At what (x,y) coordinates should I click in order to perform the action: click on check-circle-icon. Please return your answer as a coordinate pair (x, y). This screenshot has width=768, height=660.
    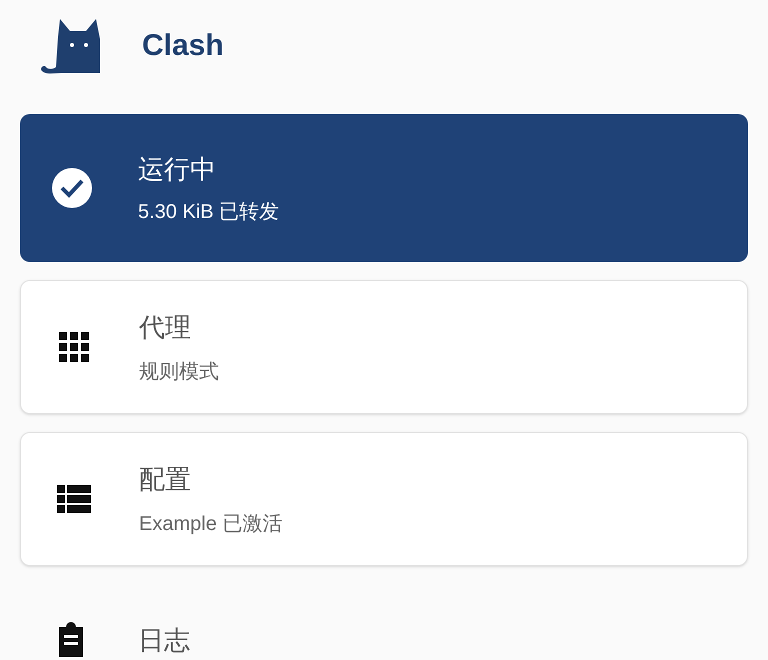
    Looking at the image, I should click on (72, 188).